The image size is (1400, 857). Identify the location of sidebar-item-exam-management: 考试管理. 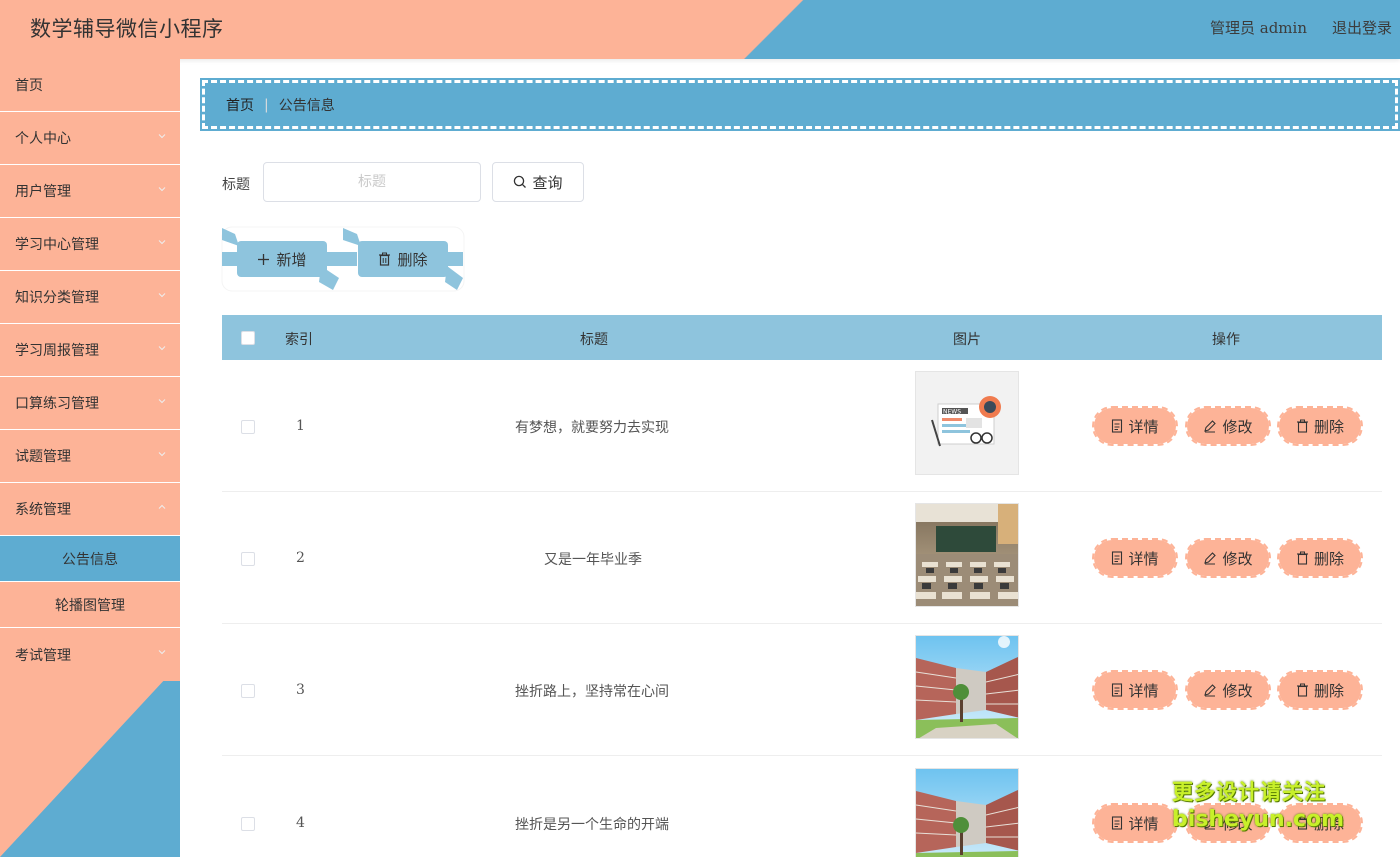
(90, 654).